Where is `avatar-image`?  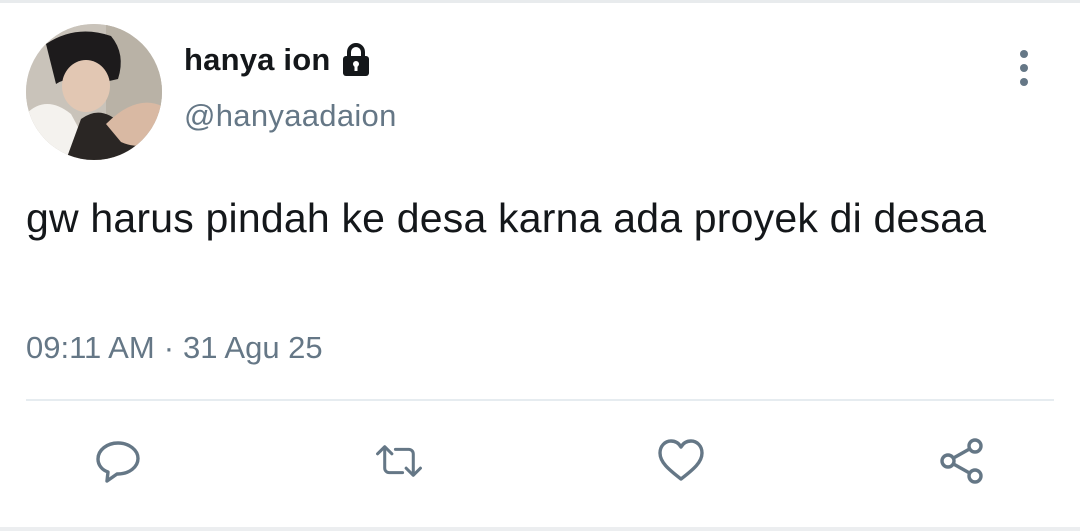
avatar-image is located at coordinates (94, 92).